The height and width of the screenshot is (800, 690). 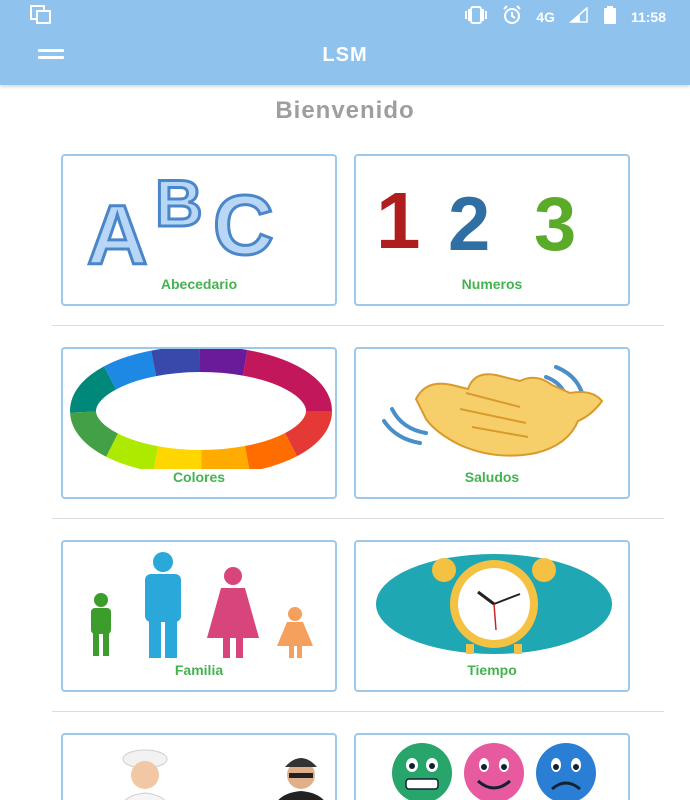 I want to click on svg-text: A, so click(x=117, y=232).